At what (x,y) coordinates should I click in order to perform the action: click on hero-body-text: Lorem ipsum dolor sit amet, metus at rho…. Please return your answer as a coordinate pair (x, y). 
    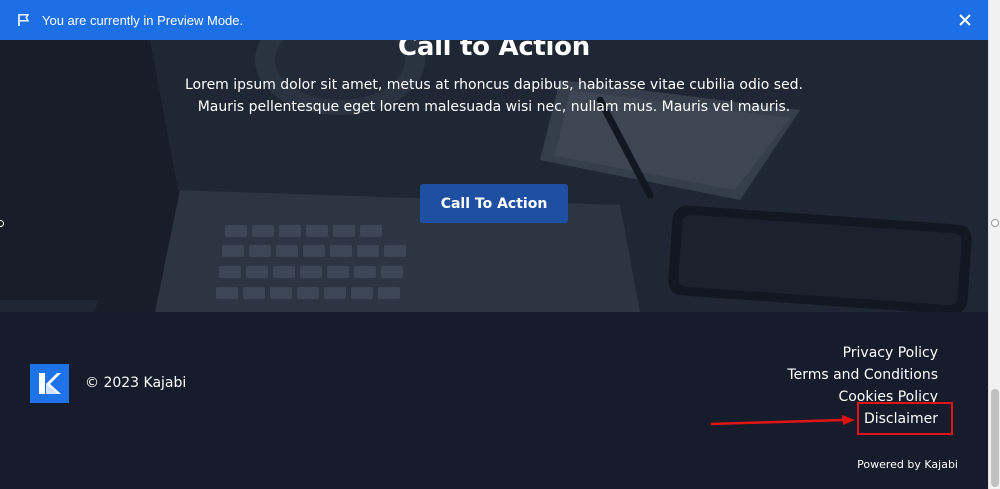
    Looking at the image, I should click on (494, 96).